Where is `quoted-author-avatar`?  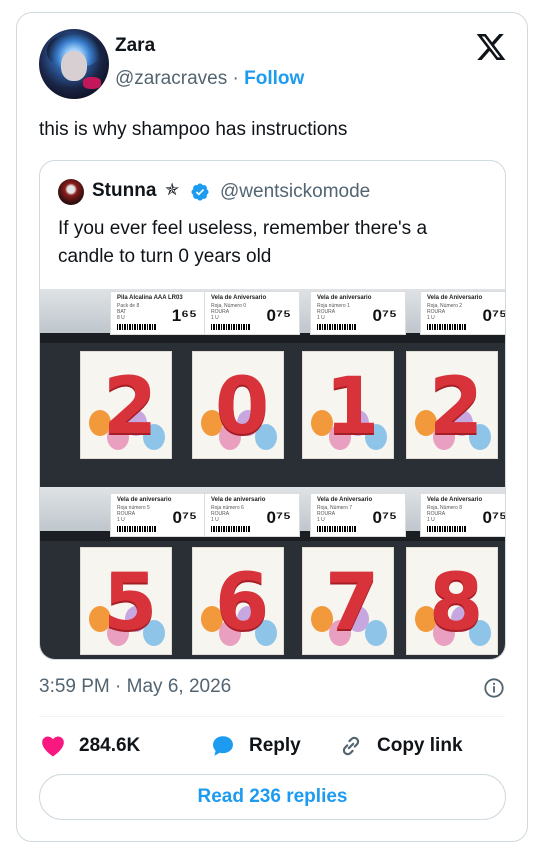 quoted-author-avatar is located at coordinates (71, 192).